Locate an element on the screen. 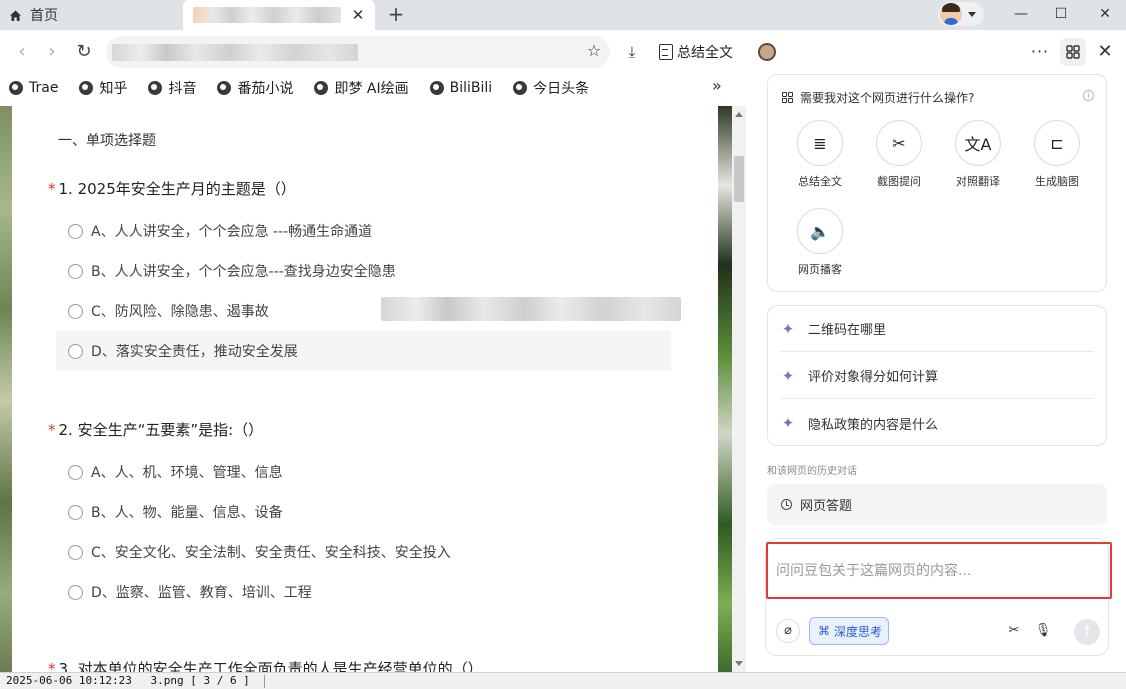 This screenshot has height=689, width=1126. bookmarks-bar: Trae 知乎 抖音 番茄小说 即梦 AI绘画 BiliBili 今日头条 is located at coordinates (380, 88).